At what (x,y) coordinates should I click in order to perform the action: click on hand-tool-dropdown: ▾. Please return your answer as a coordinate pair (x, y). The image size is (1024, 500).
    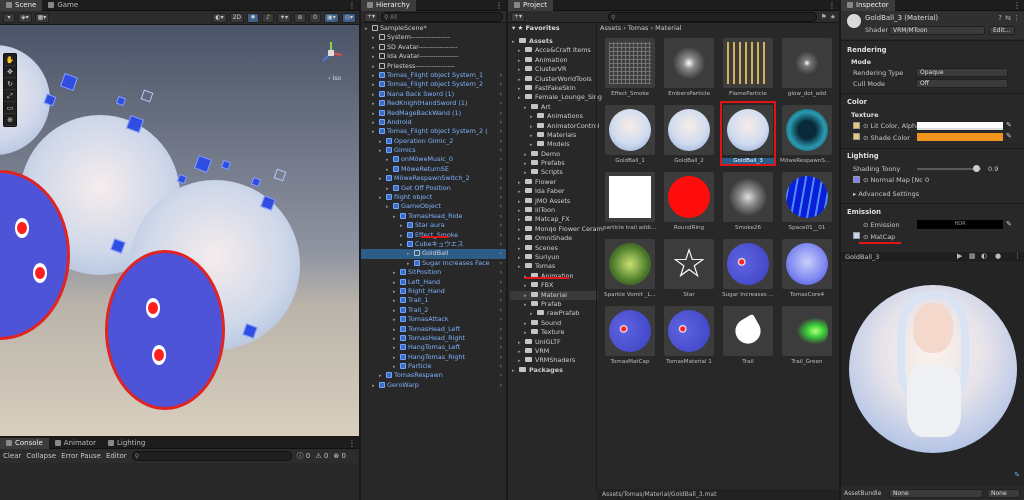
    Looking at the image, I should click on (9, 17).